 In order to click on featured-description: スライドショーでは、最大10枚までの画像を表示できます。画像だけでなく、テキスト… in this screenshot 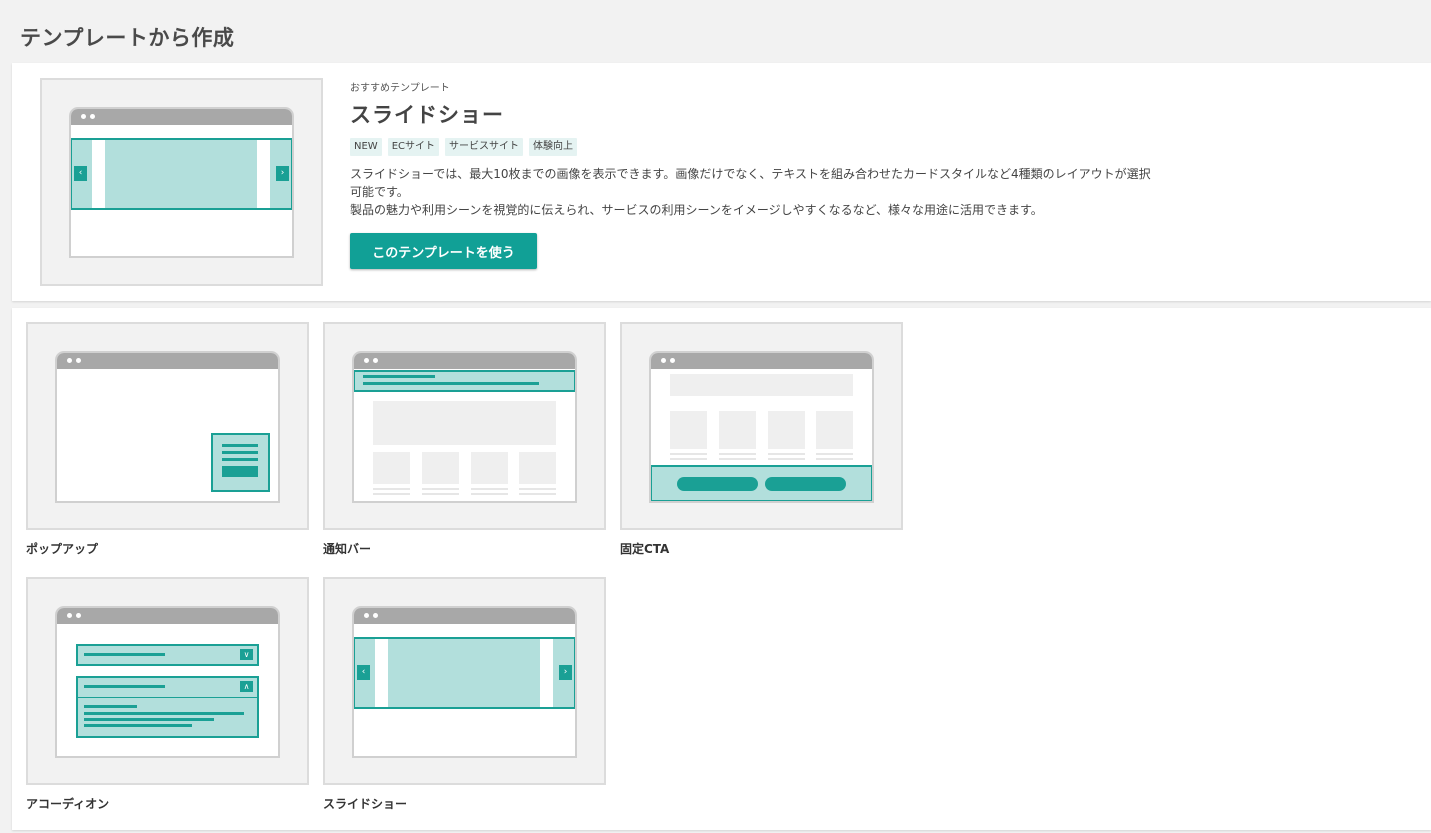, I will do `click(780, 192)`.